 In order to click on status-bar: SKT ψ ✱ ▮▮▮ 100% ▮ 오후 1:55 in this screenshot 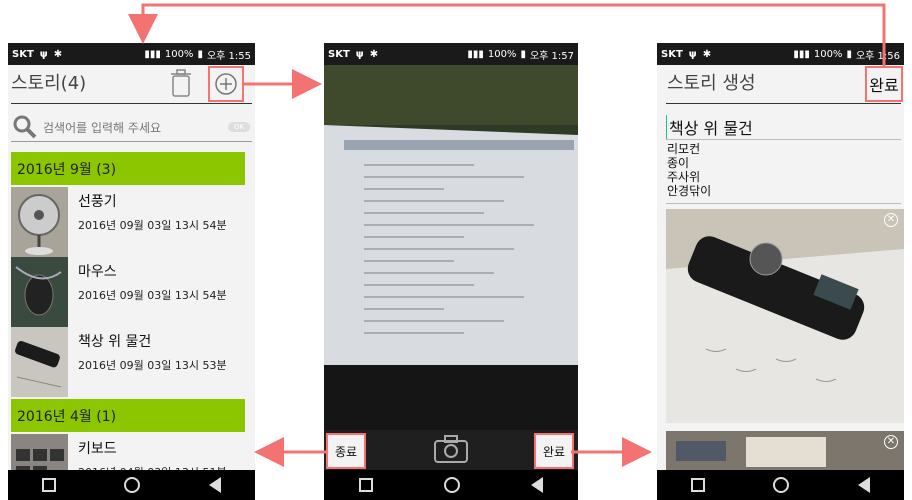, I will do `click(131, 54)`.